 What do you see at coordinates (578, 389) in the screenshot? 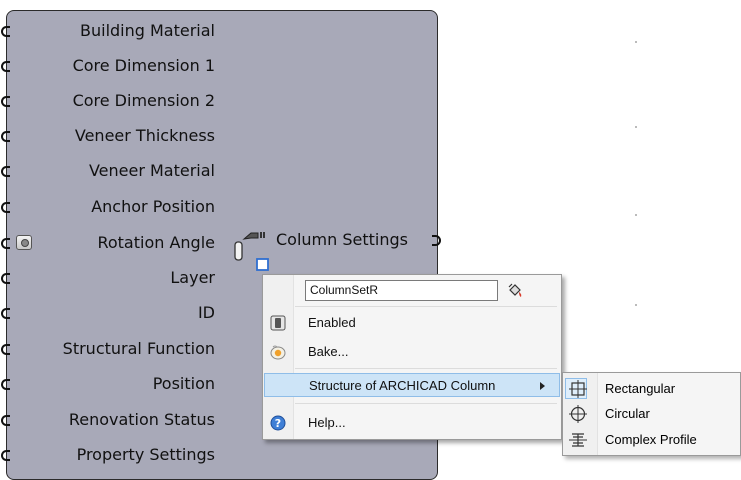
I see `rectangular-profile-icon` at bounding box center [578, 389].